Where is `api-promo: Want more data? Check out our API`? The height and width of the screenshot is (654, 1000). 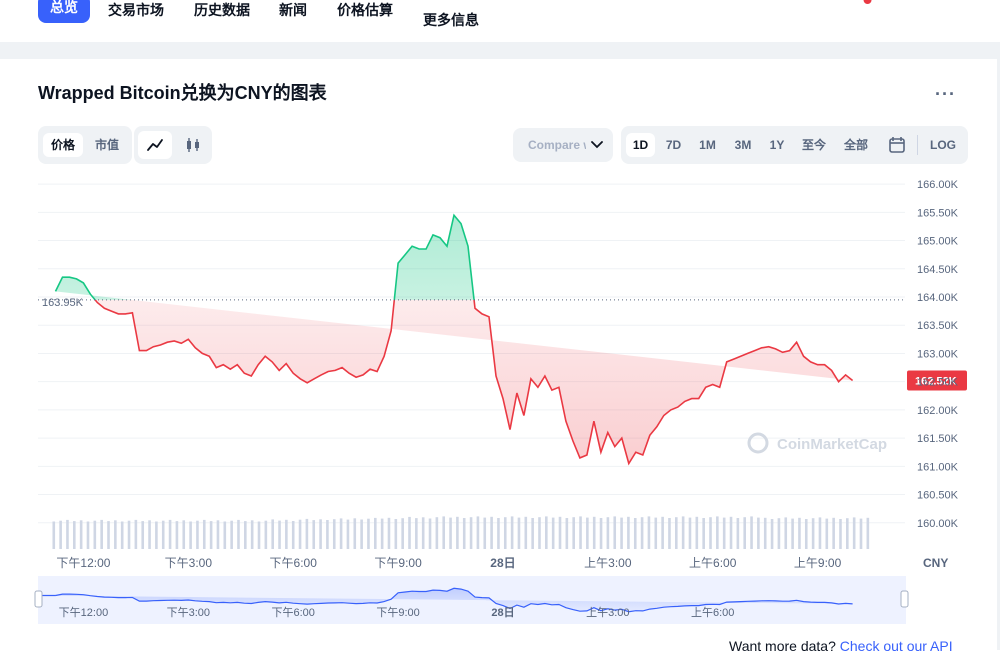
api-promo: Want more data? Check out our API is located at coordinates (841, 646).